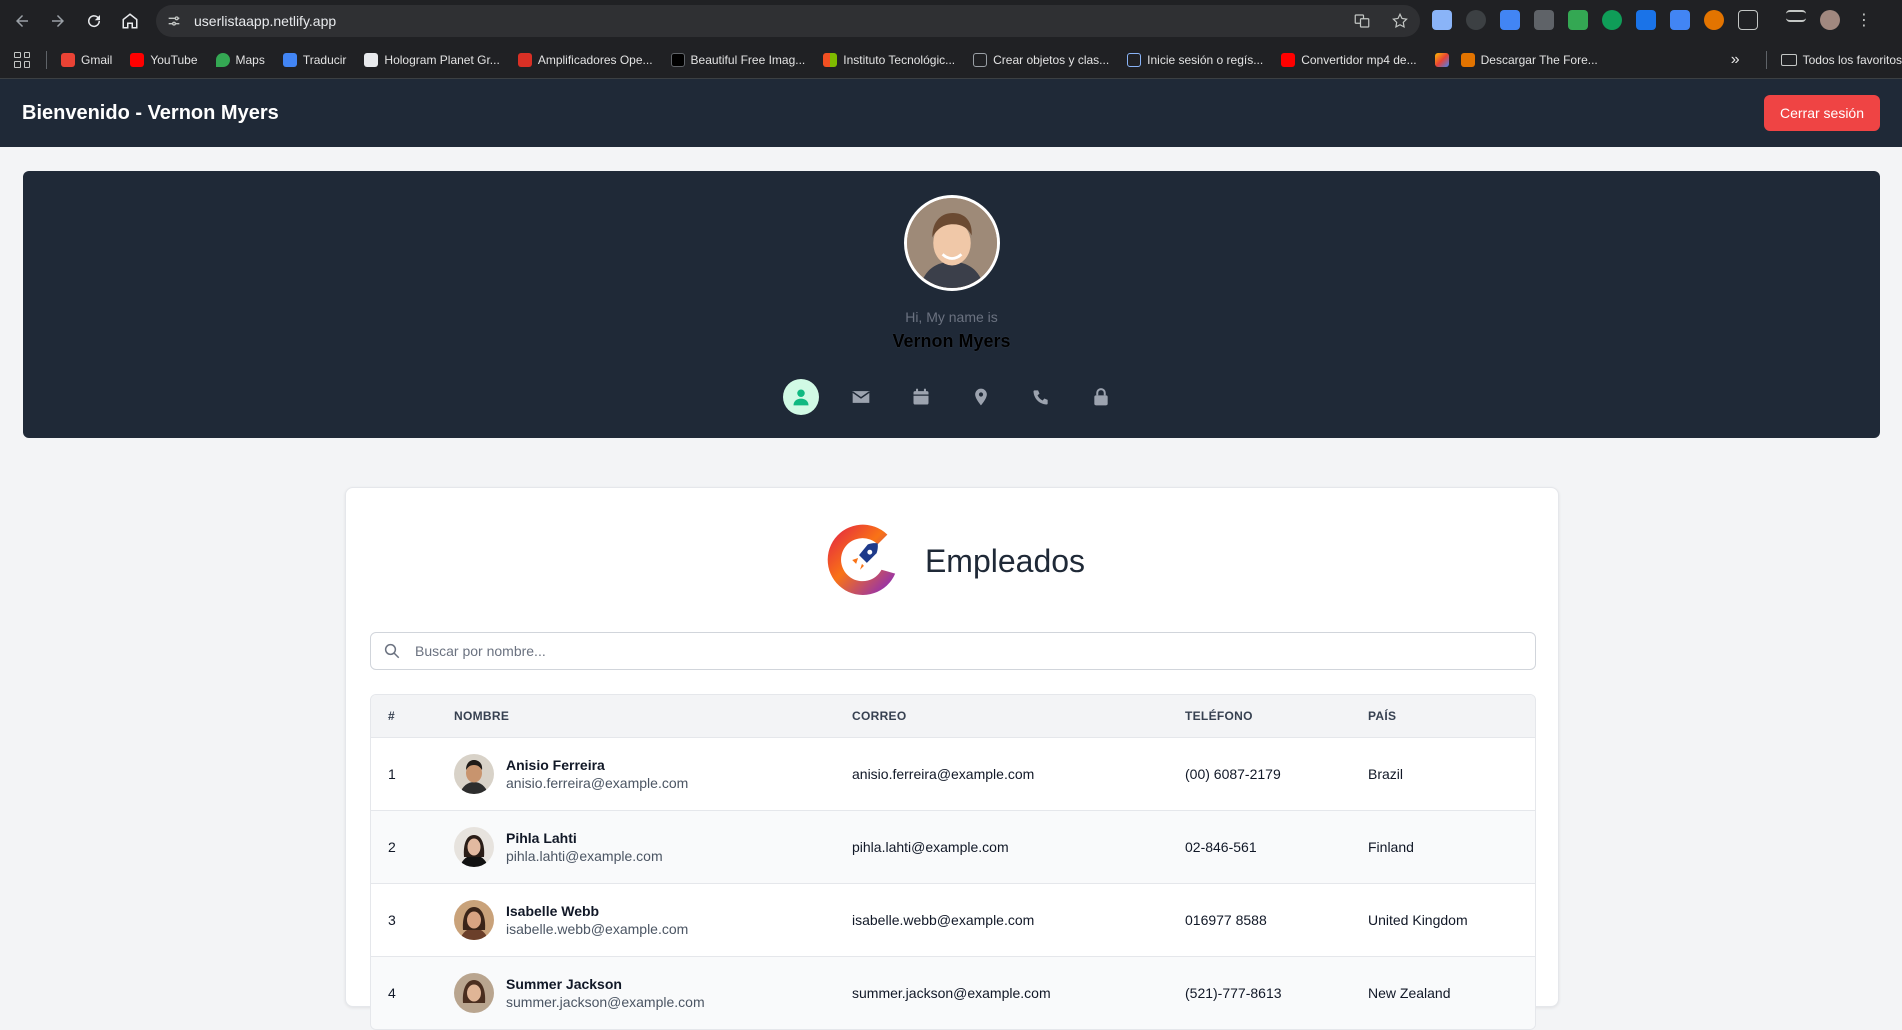 The height and width of the screenshot is (1030, 1902). What do you see at coordinates (164, 59) in the screenshot?
I see `bookmark-youtube: YouTube` at bounding box center [164, 59].